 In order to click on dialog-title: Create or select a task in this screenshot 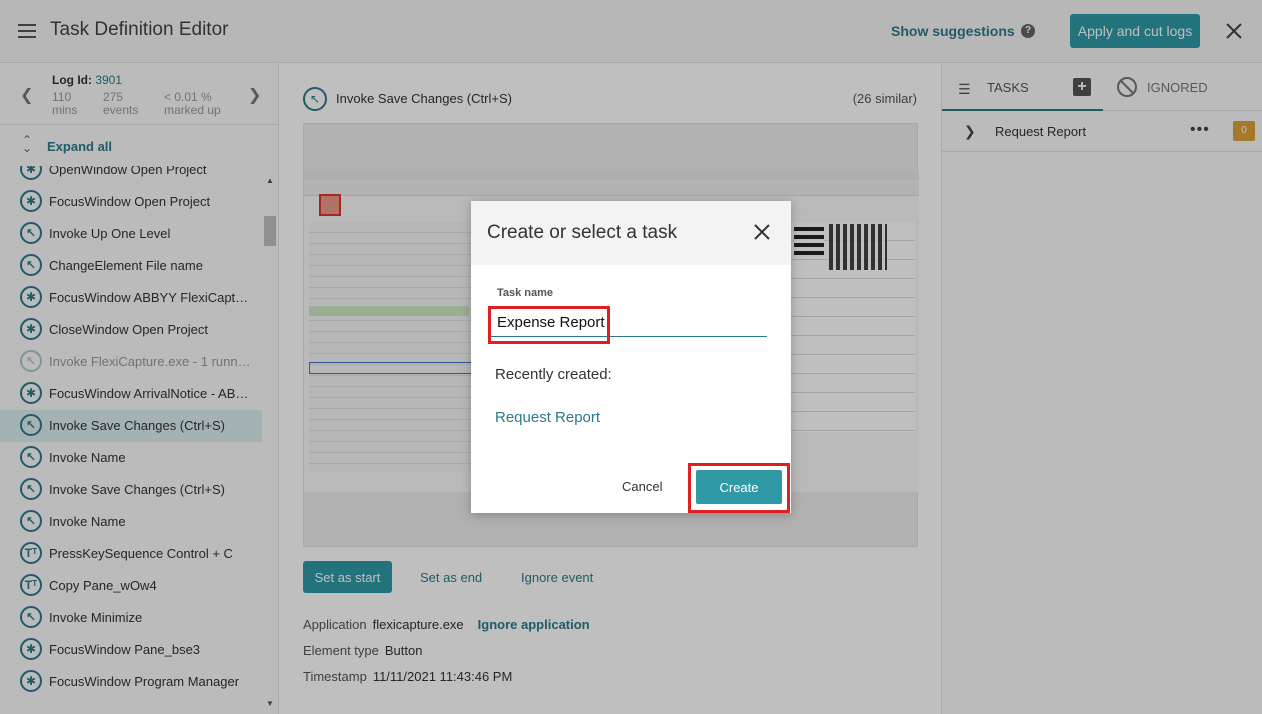, I will do `click(582, 232)`.